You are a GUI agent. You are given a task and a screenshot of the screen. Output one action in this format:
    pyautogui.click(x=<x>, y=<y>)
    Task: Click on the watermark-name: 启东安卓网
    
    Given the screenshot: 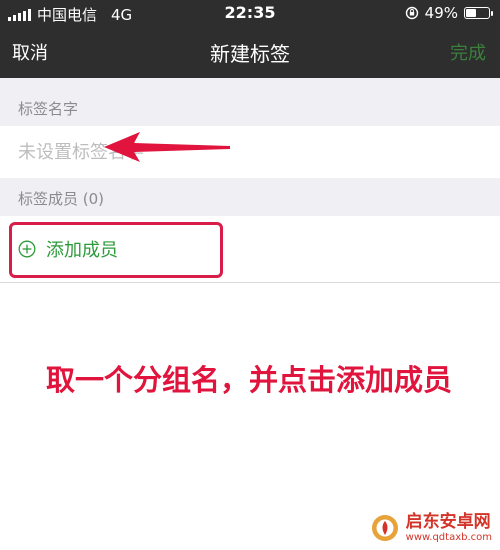 What is the action you would take?
    pyautogui.click(x=448, y=522)
    